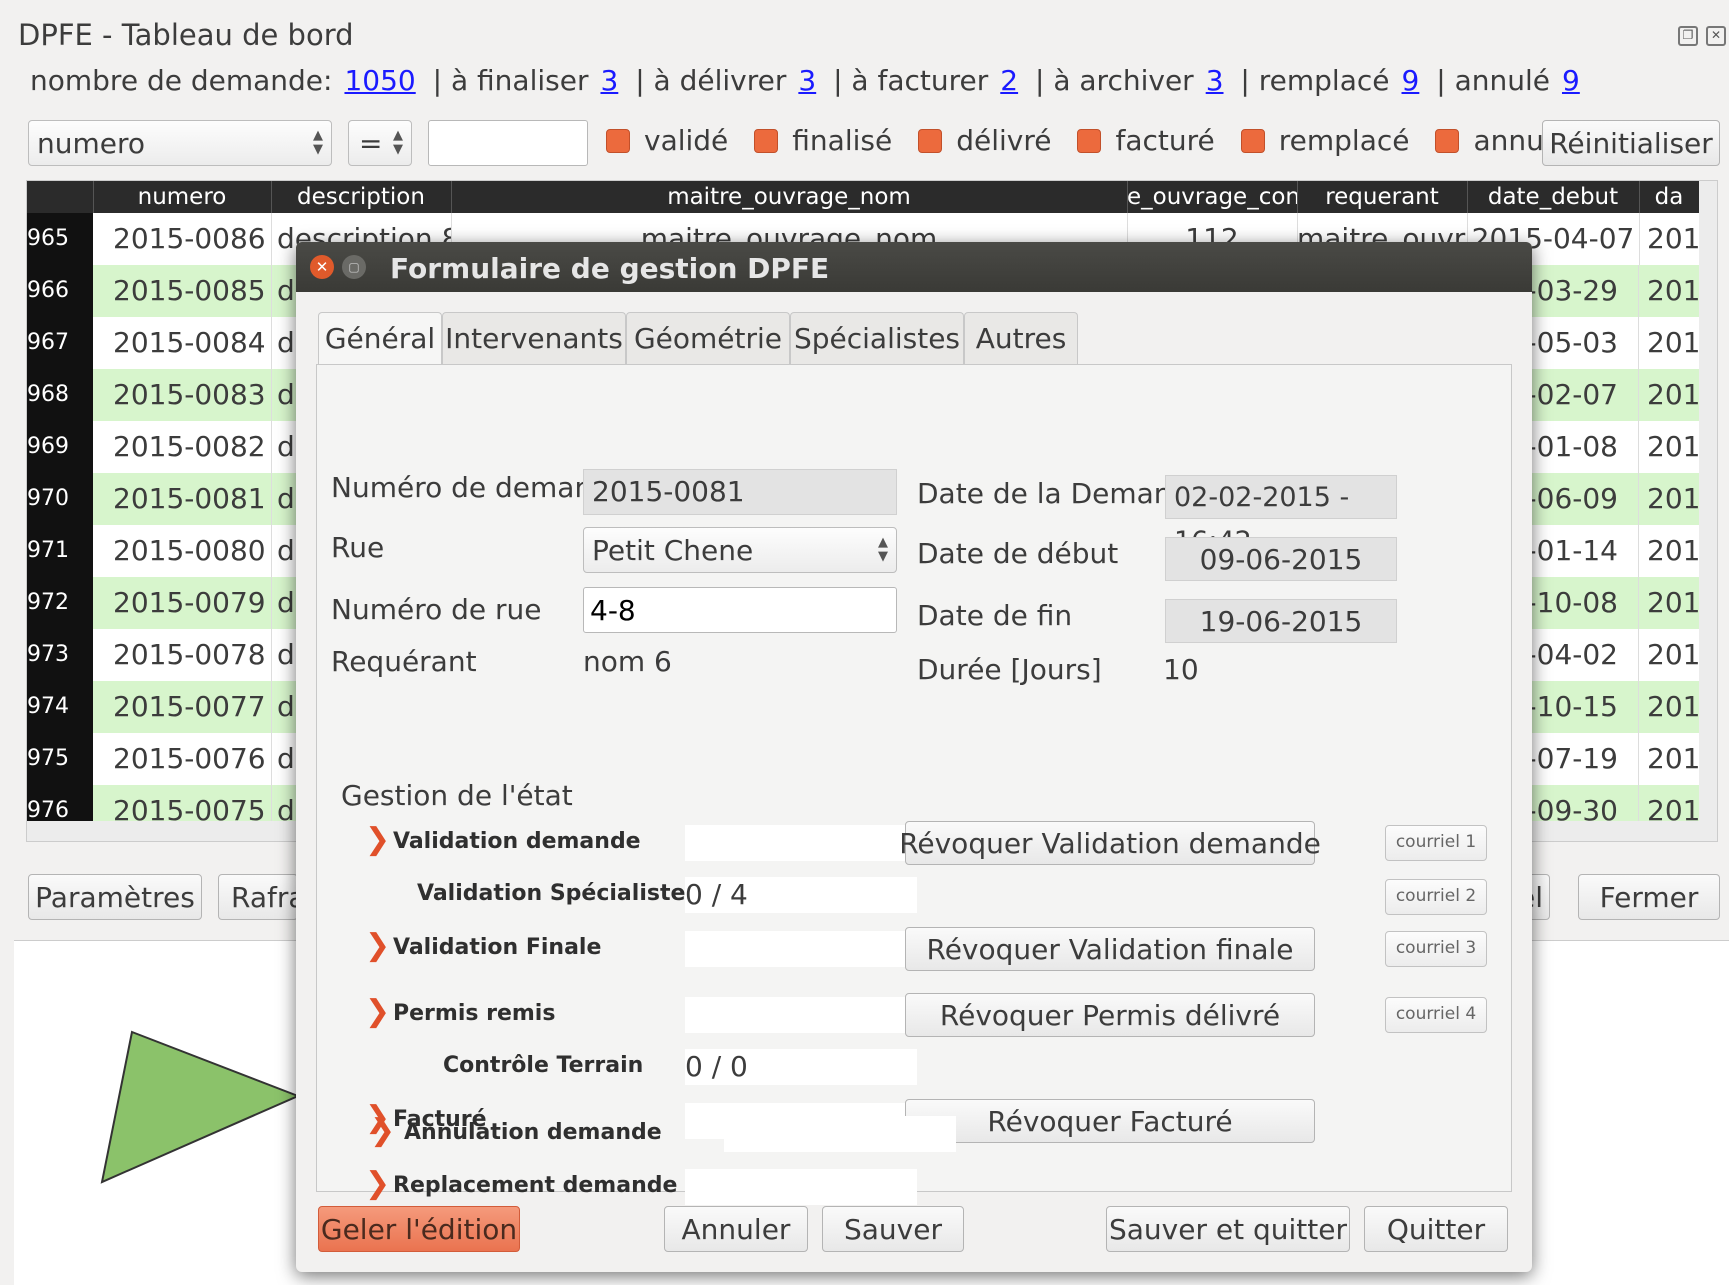 This screenshot has height=1285, width=1729. Describe the element at coordinates (877, 339) in the screenshot. I see `tab-specialistes: Spécialistes` at that location.